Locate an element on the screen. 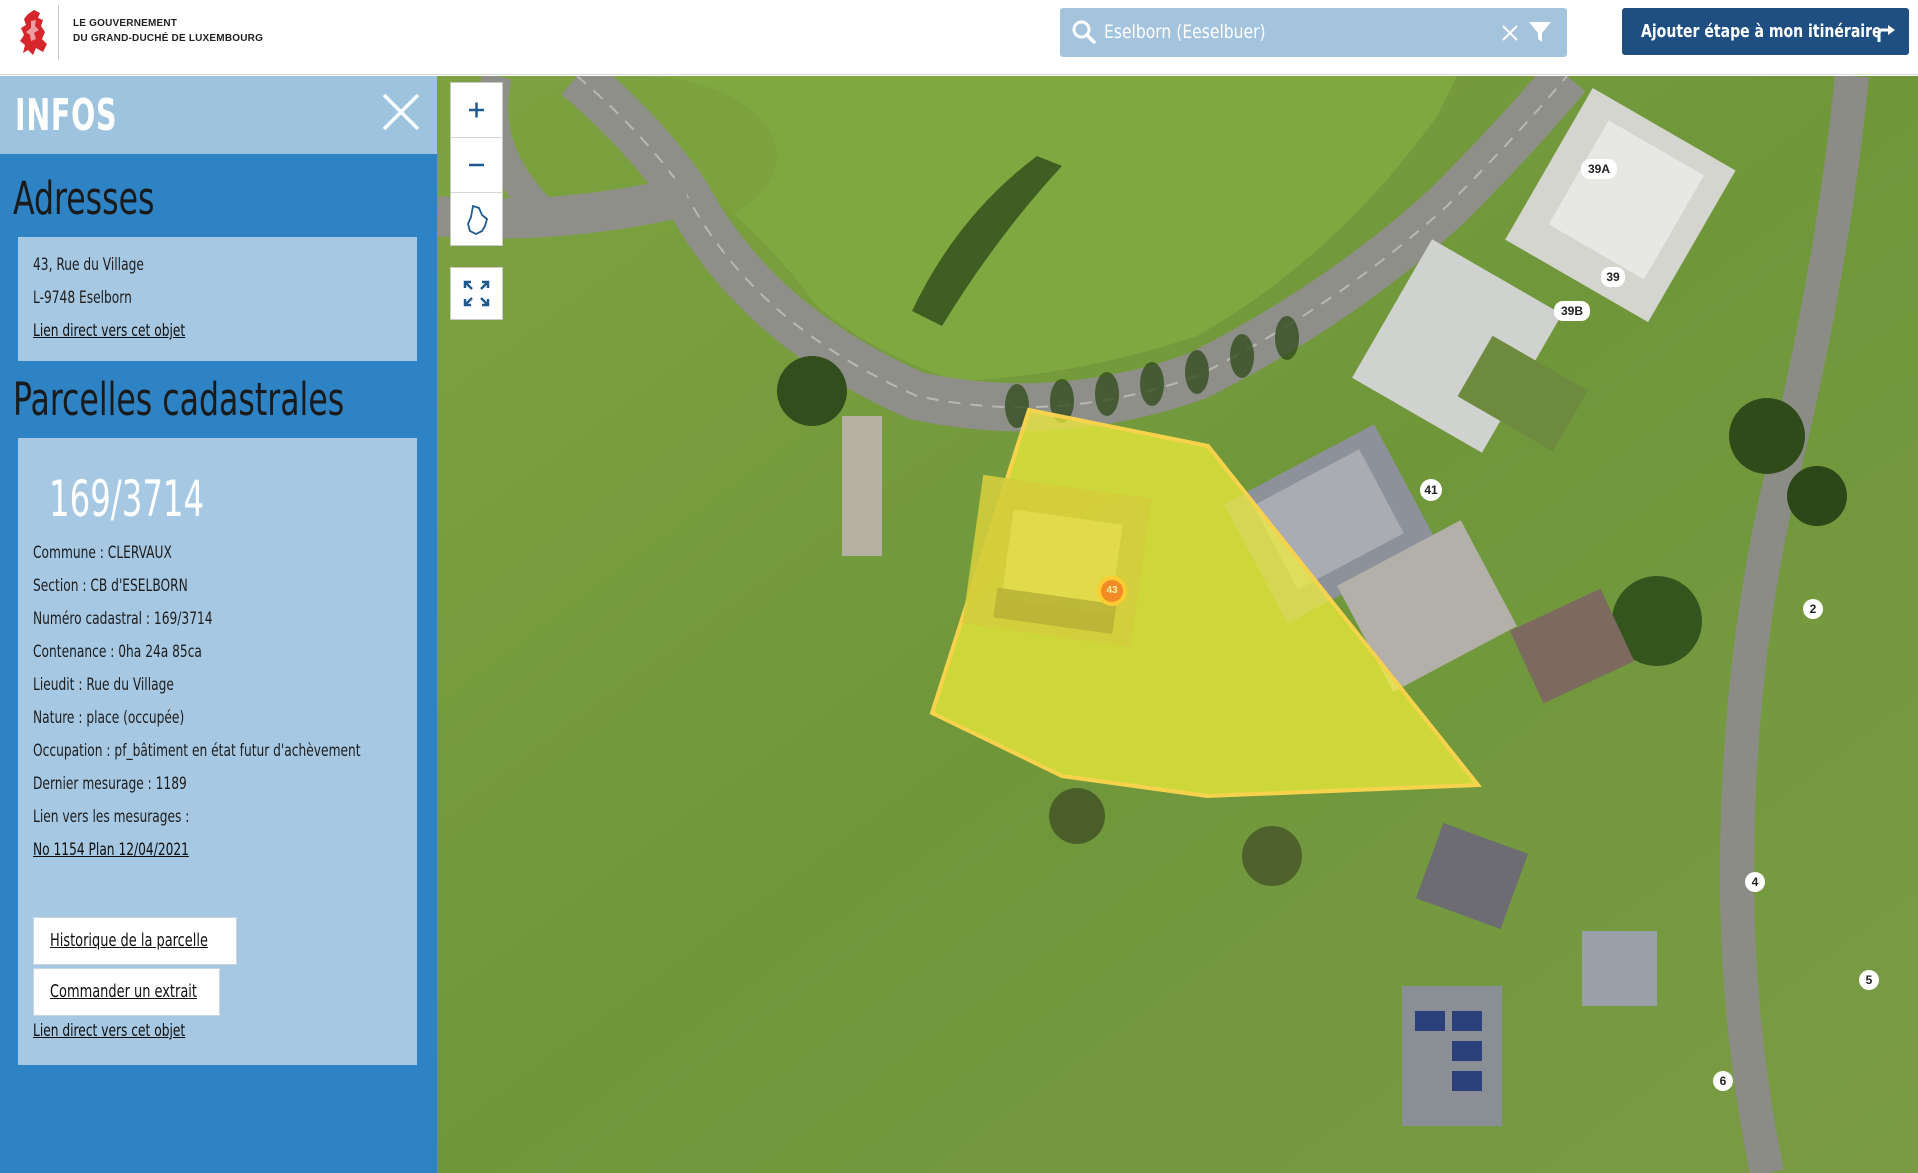 This screenshot has width=1918, height=1173. zoom-in-icon is located at coordinates (476, 110).